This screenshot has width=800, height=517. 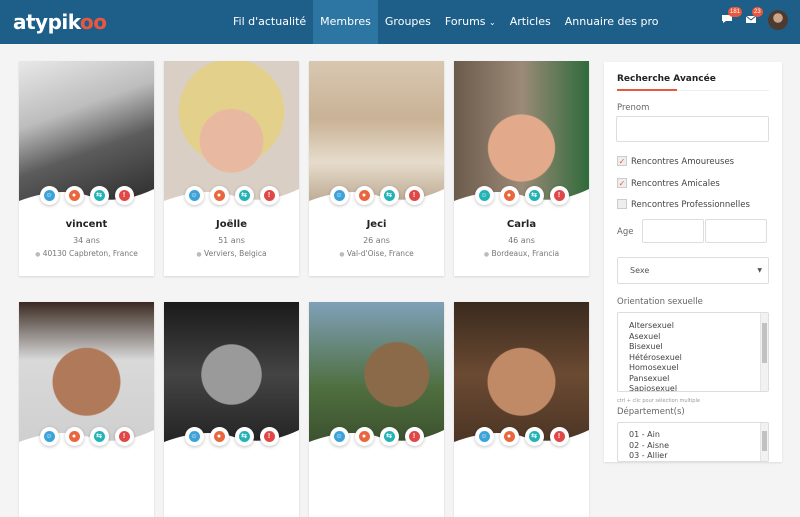 What do you see at coordinates (693, 326) in the screenshot?
I see `list-option: Altersexuel` at bounding box center [693, 326].